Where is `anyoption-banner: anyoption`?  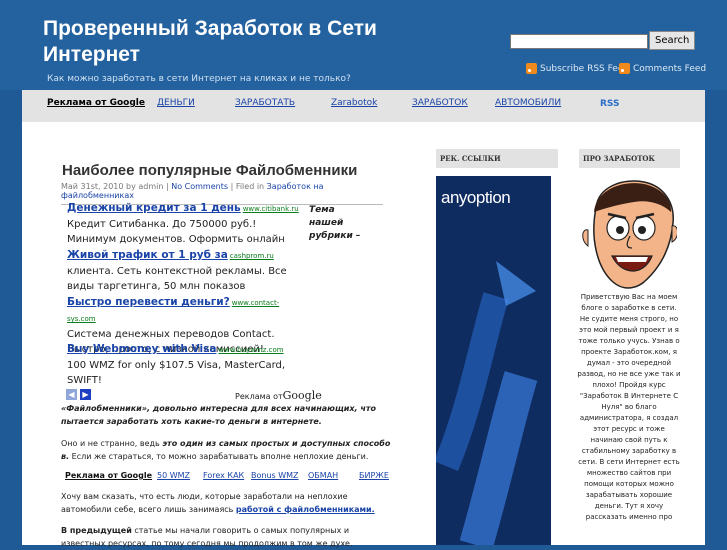 anyoption-banner: anyoption is located at coordinates (493, 360).